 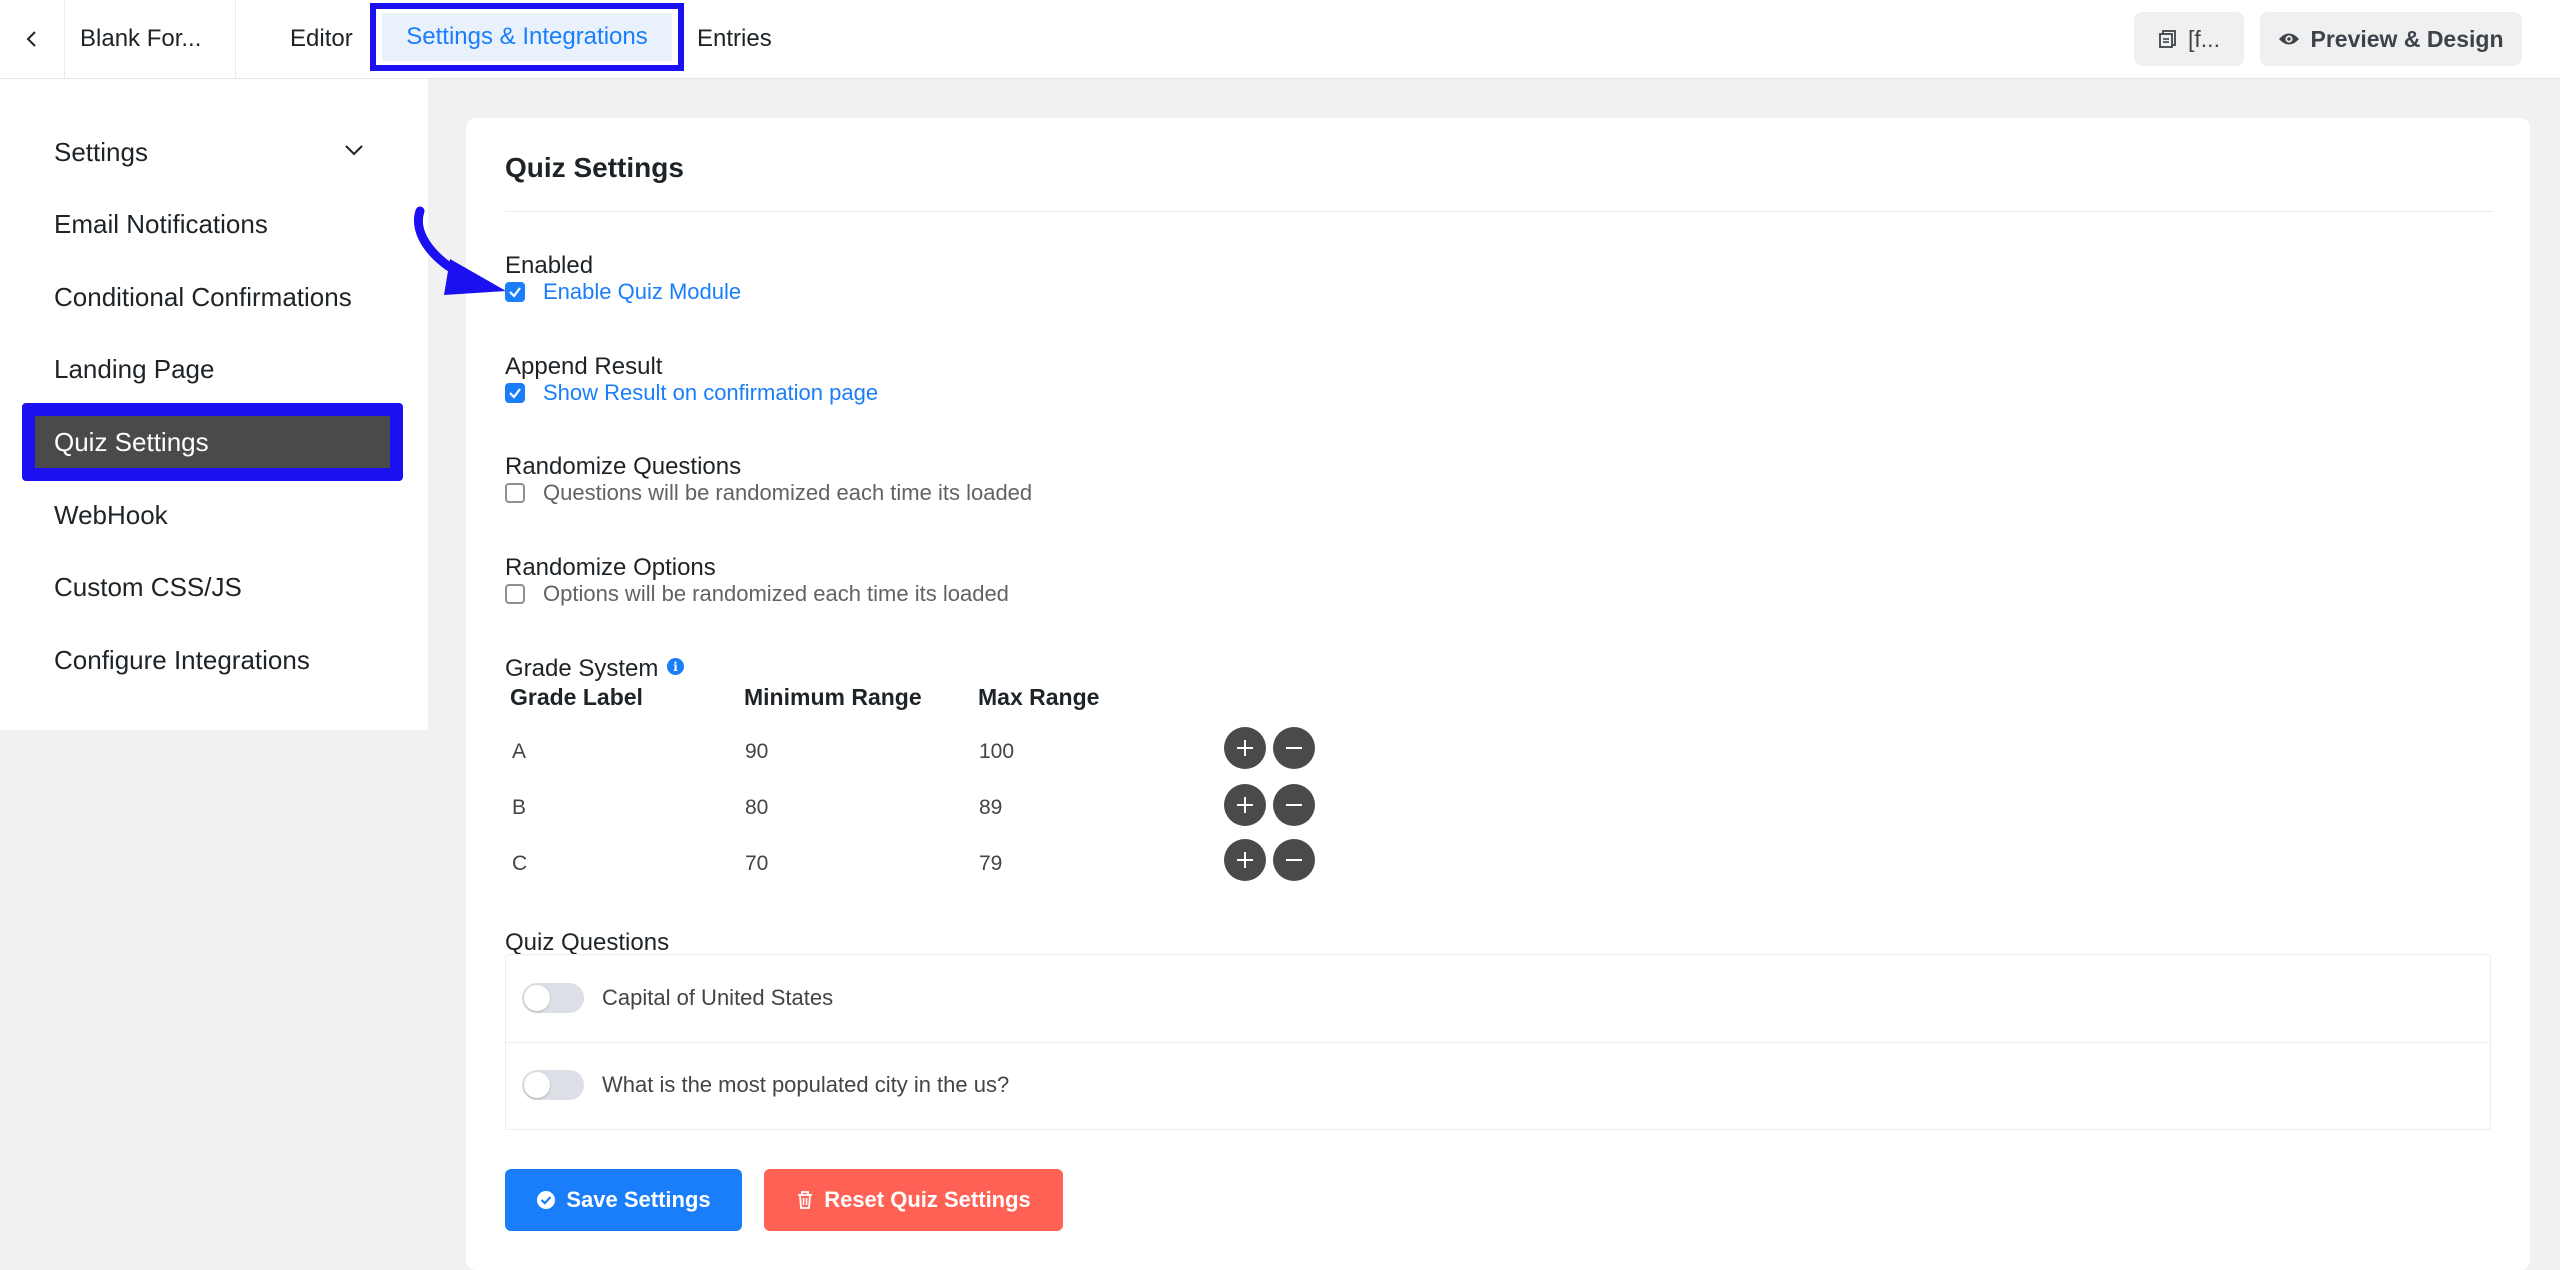 I want to click on save-settings-button: Save Settings, so click(x=623, y=1200).